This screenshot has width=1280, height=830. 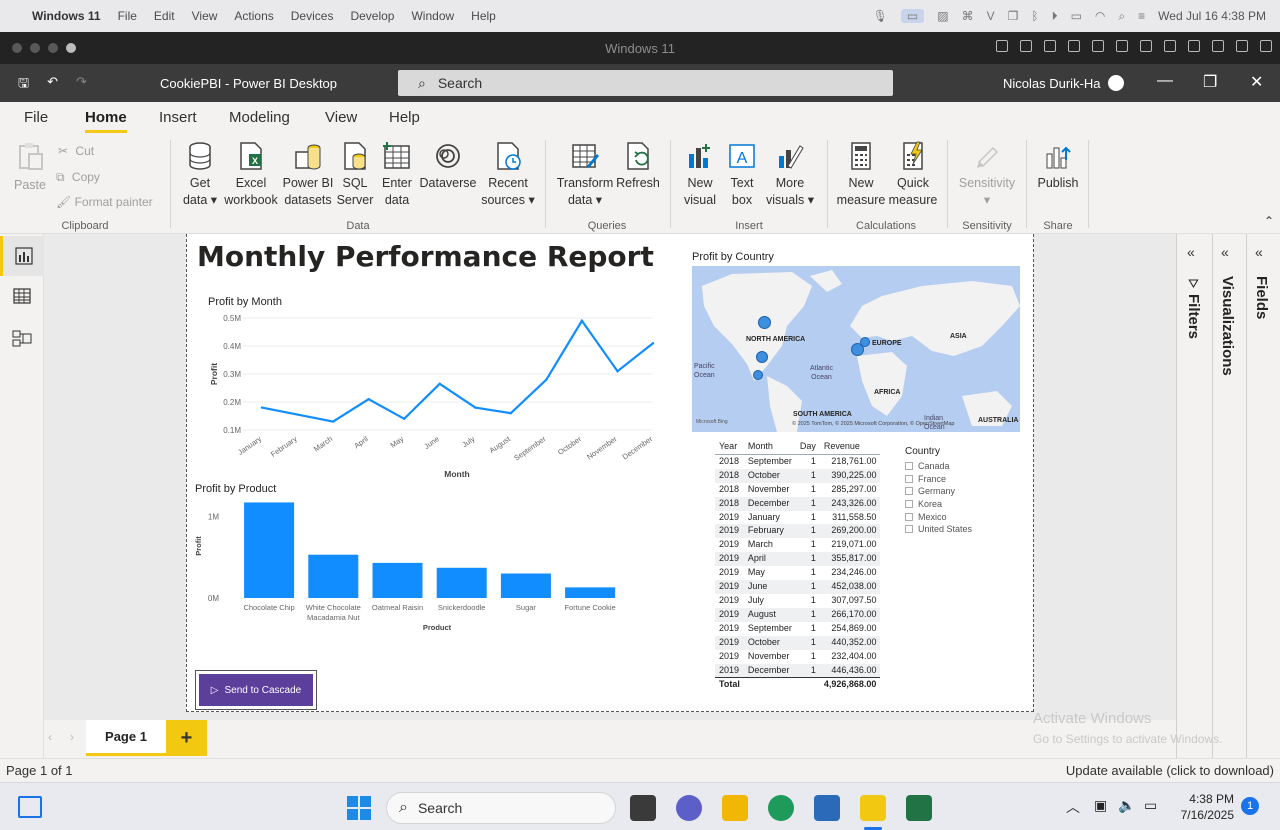 What do you see at coordinates (643, 808) in the screenshot?
I see `task-view-icon` at bounding box center [643, 808].